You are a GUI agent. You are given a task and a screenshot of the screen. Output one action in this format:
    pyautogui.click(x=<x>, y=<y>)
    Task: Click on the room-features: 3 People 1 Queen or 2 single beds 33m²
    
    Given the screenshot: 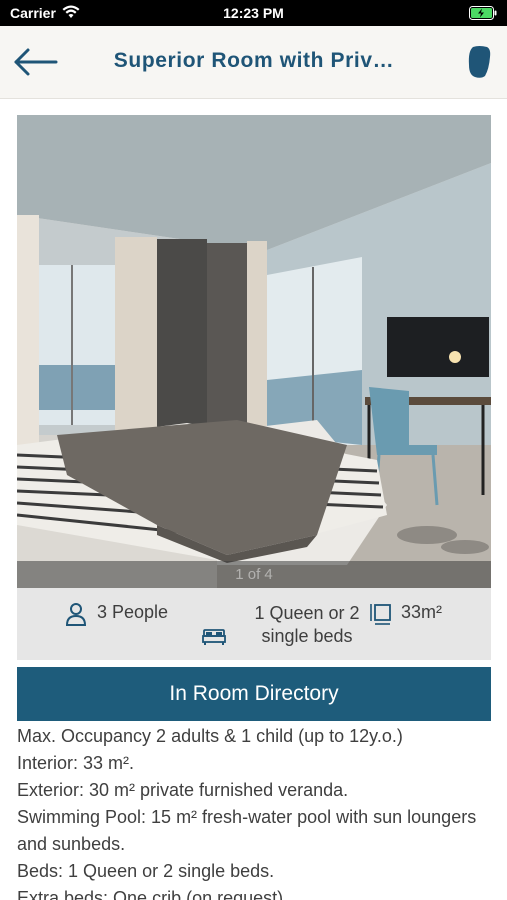 What is the action you would take?
    pyautogui.click(x=254, y=624)
    